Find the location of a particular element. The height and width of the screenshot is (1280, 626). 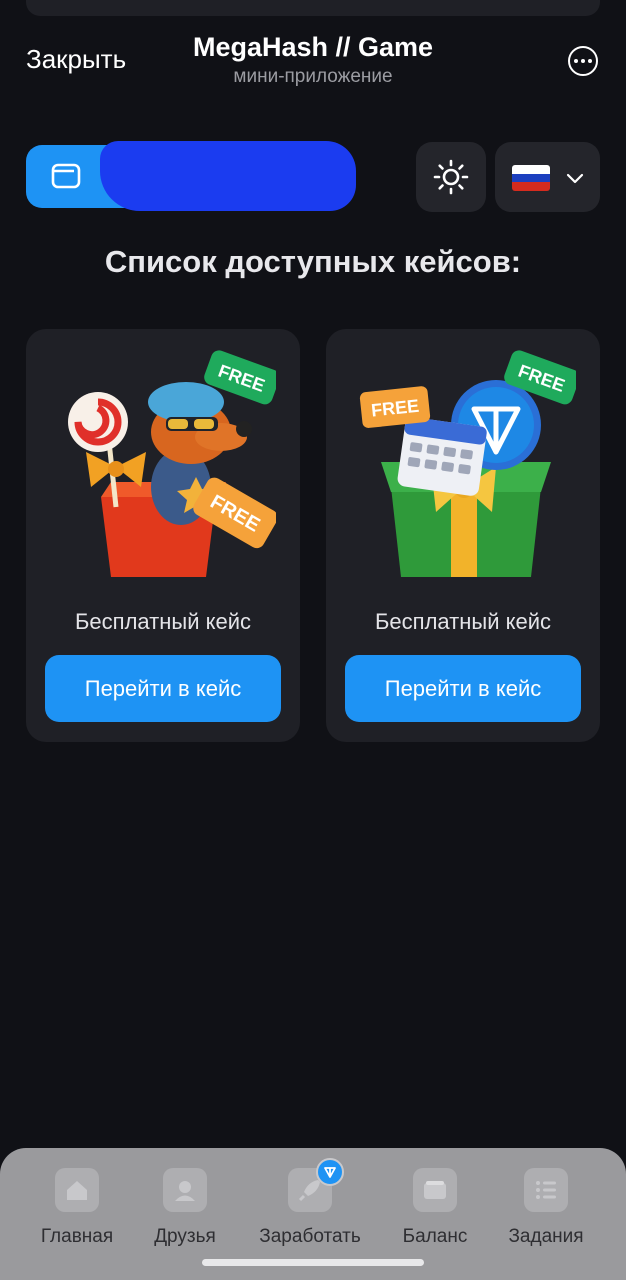

case-1-name: Бесплатный кейс is located at coordinates (162, 621).